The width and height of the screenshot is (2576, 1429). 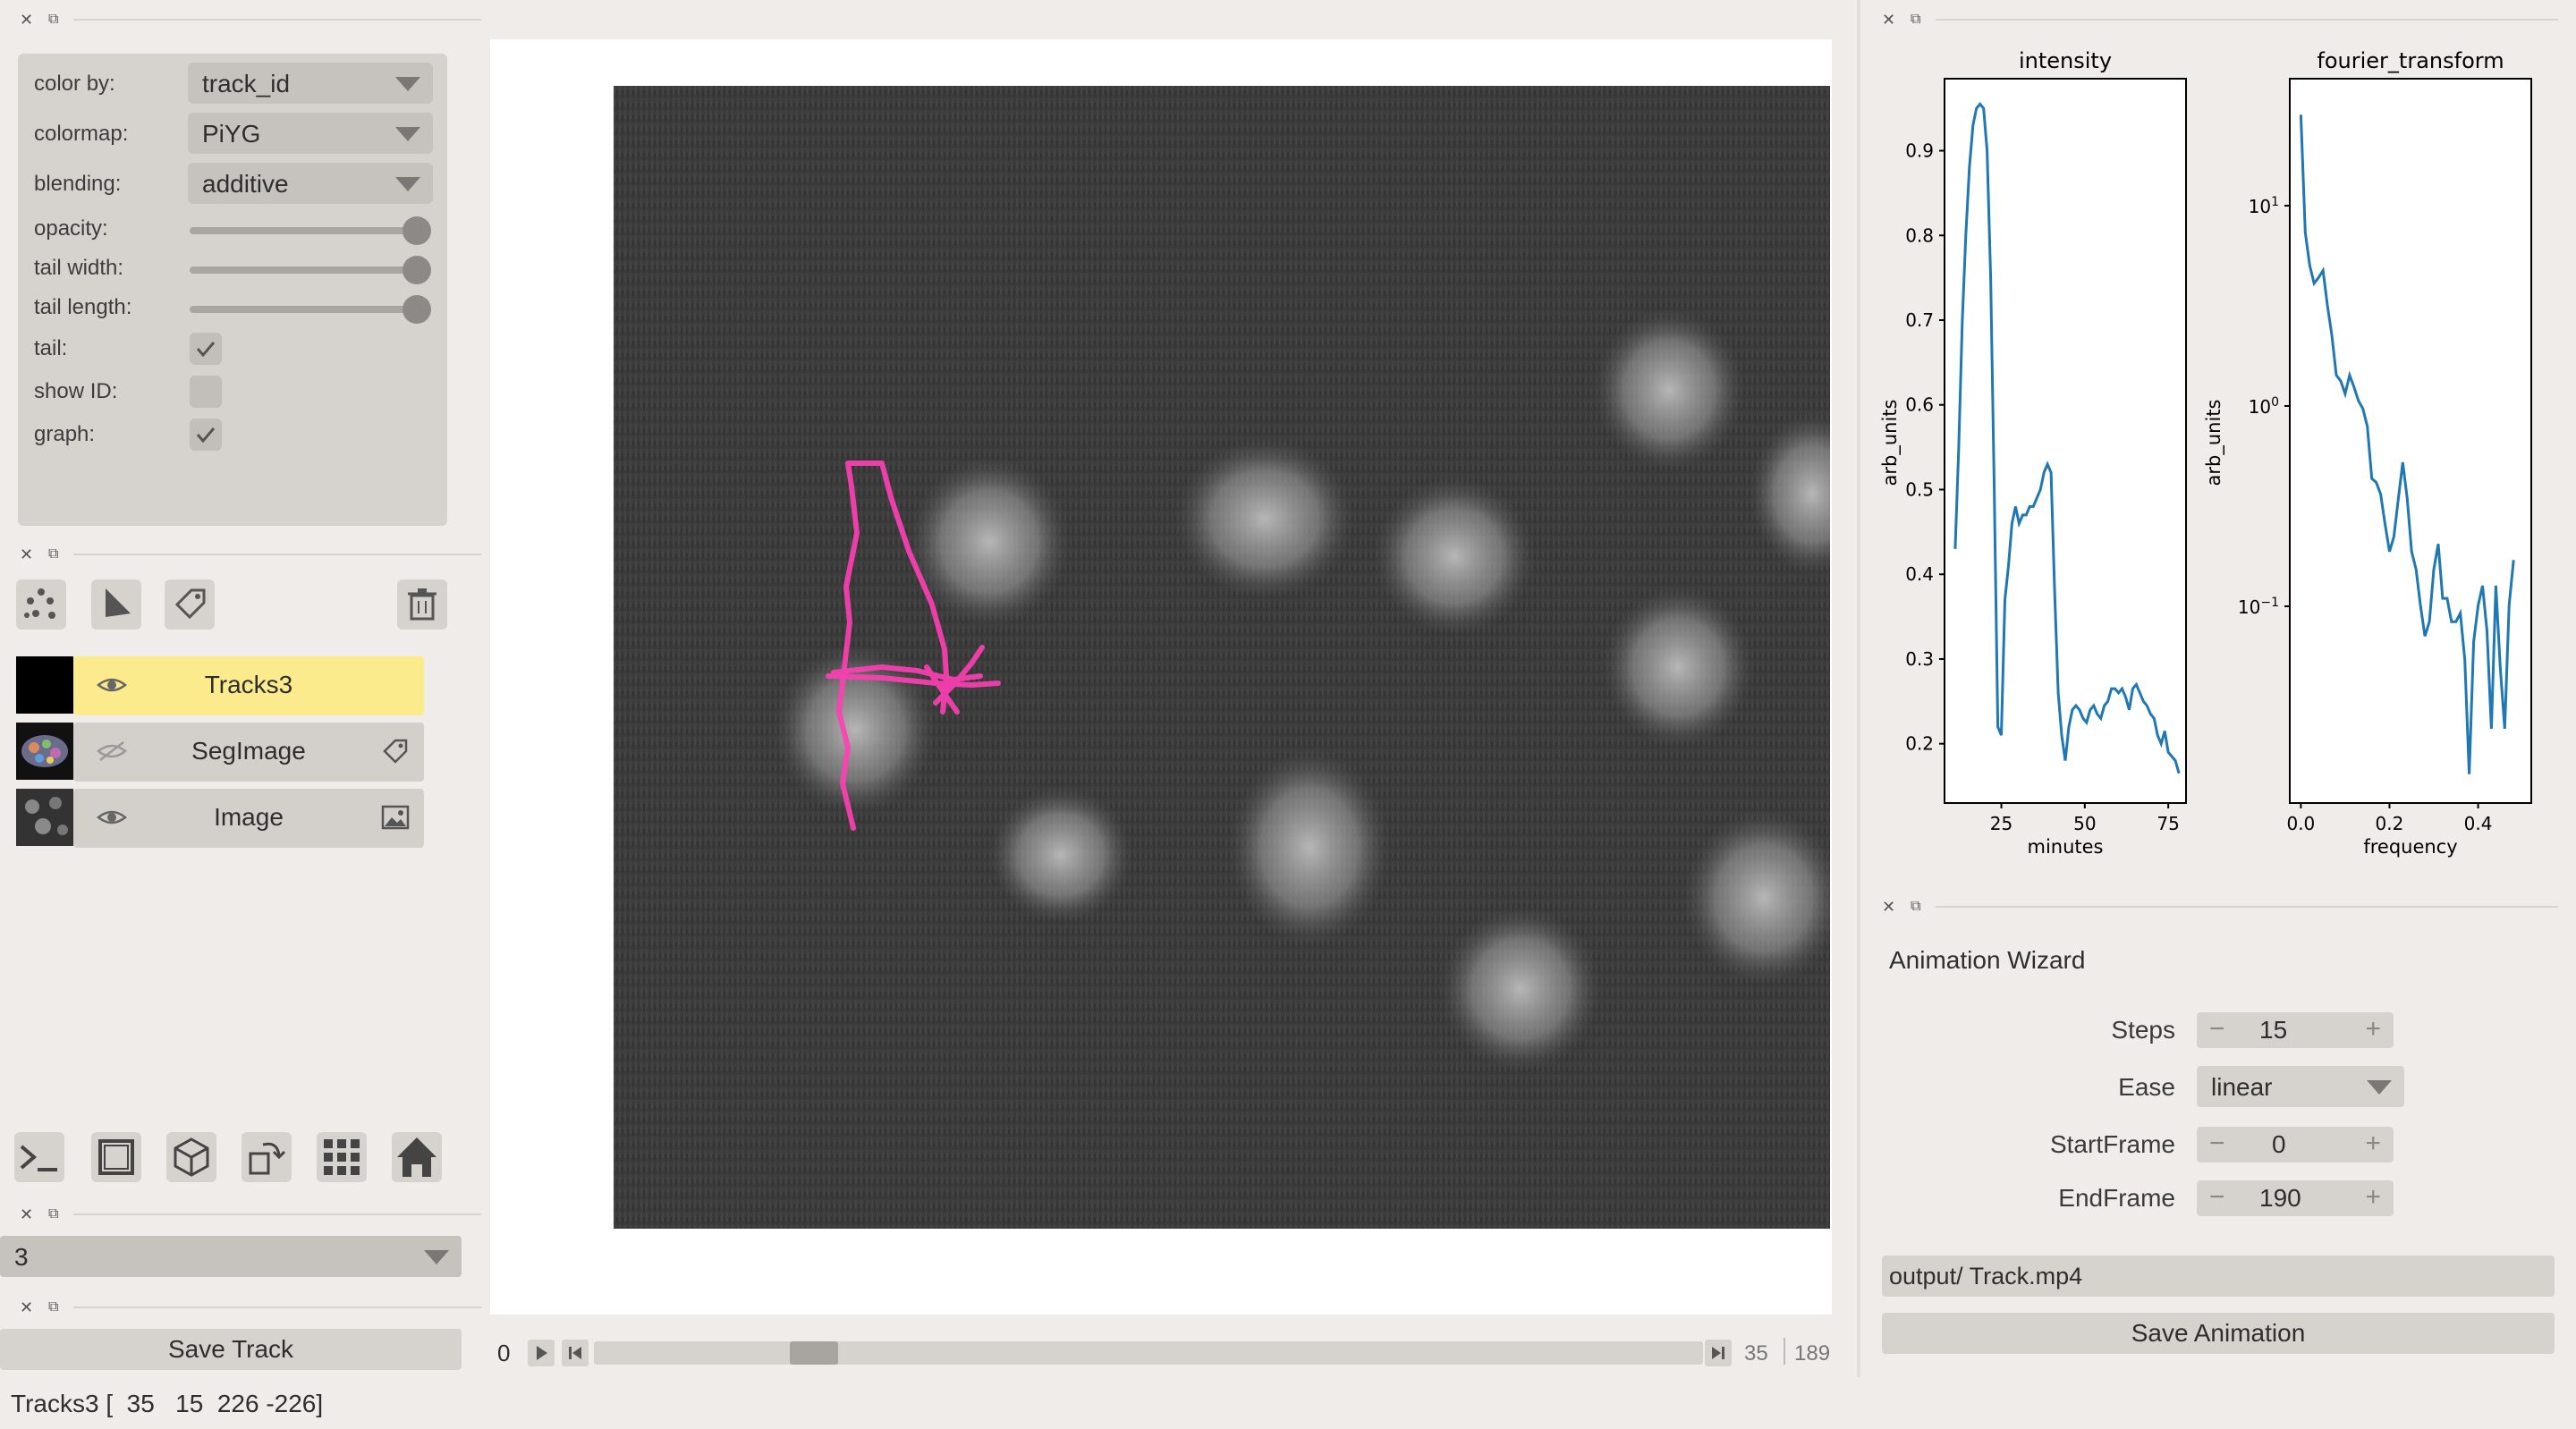 I want to click on roll-dims-button, so click(x=191, y=1157).